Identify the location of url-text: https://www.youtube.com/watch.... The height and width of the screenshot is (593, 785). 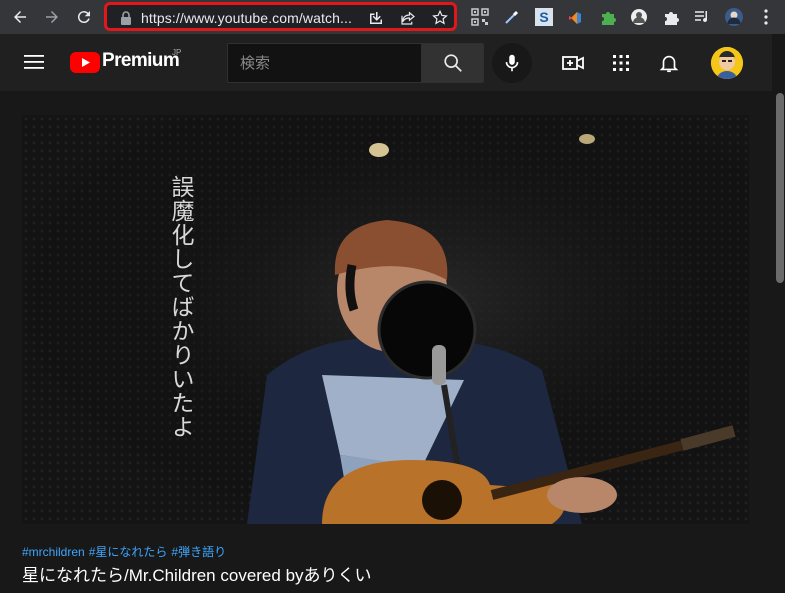
(246, 18).